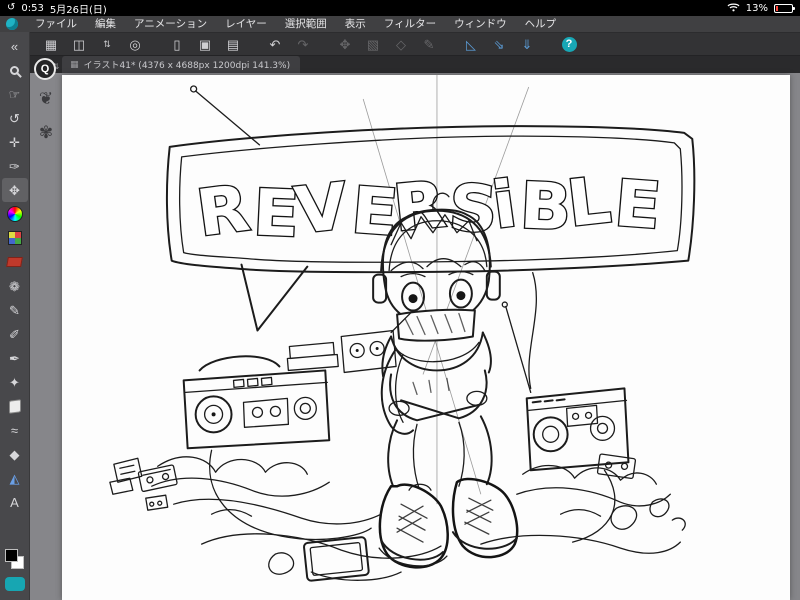 Image resolution: width=800 pixels, height=600 pixels. Describe the element at coordinates (15, 46) in the screenshot. I see `collapse-panel-icon: «` at that location.